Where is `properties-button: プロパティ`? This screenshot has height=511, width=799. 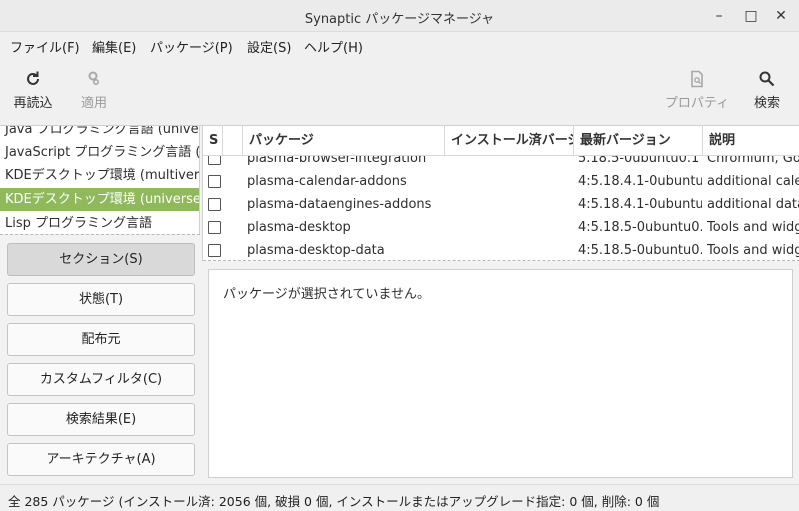 properties-button: プロパティ is located at coordinates (697, 90).